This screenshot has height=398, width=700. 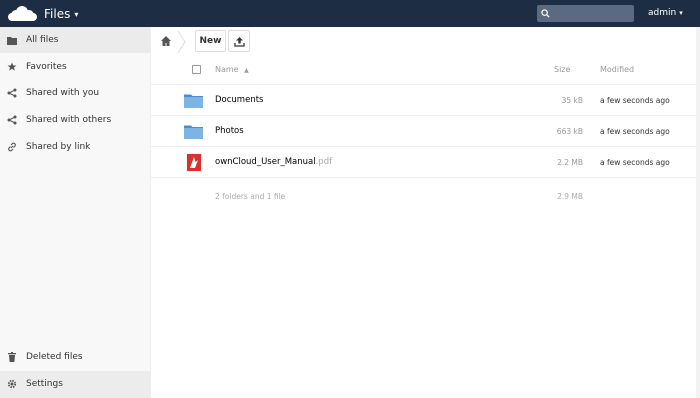 What do you see at coordinates (562, 69) in the screenshot?
I see `size-column-header: Size` at bounding box center [562, 69].